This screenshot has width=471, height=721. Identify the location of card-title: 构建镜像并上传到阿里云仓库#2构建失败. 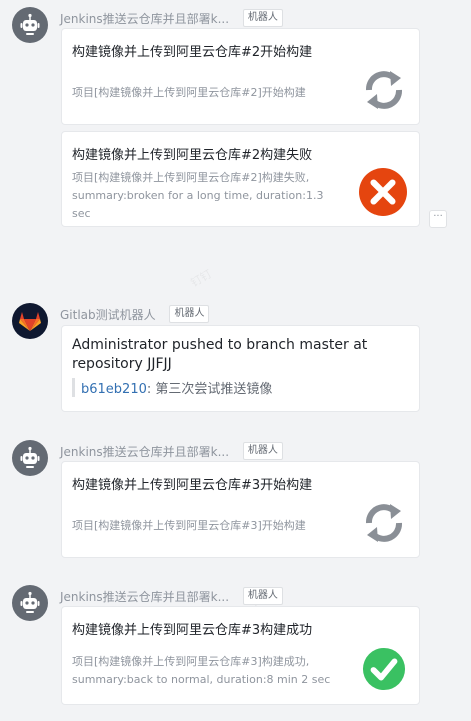
(192, 155).